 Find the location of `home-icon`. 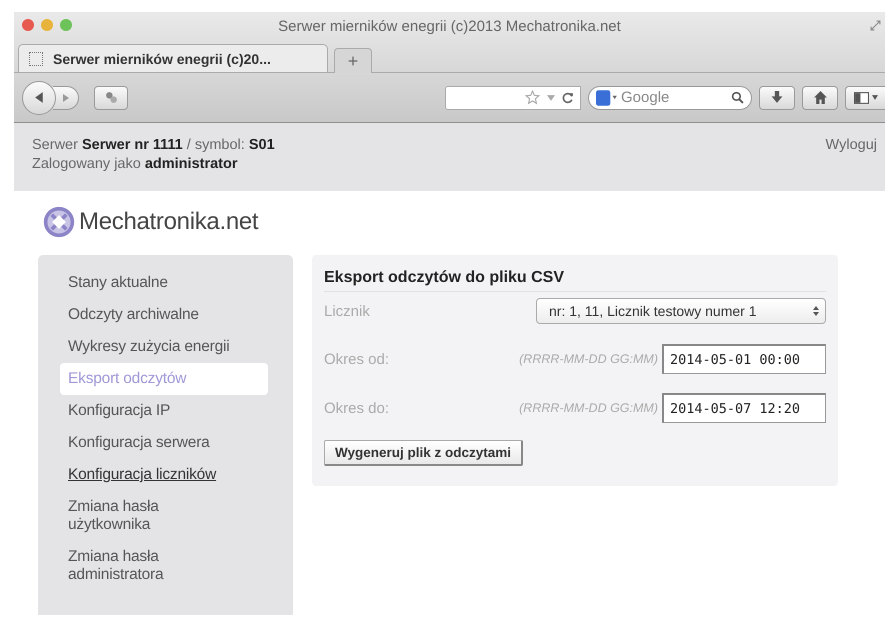

home-icon is located at coordinates (820, 97).